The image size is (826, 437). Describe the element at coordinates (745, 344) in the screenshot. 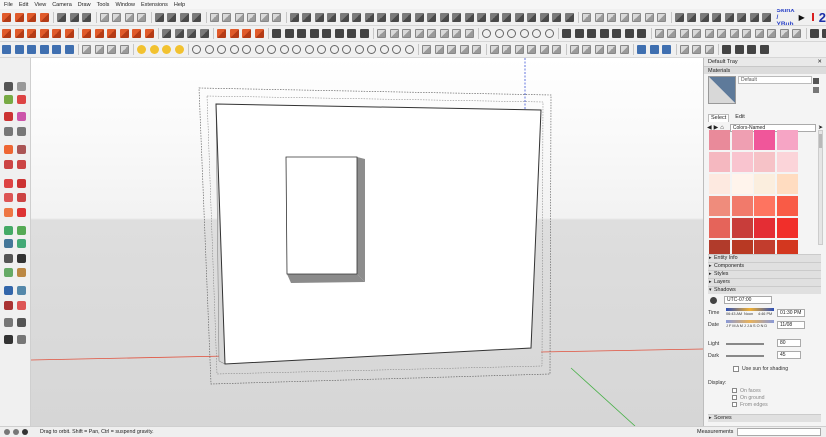

I see `light-slider` at that location.